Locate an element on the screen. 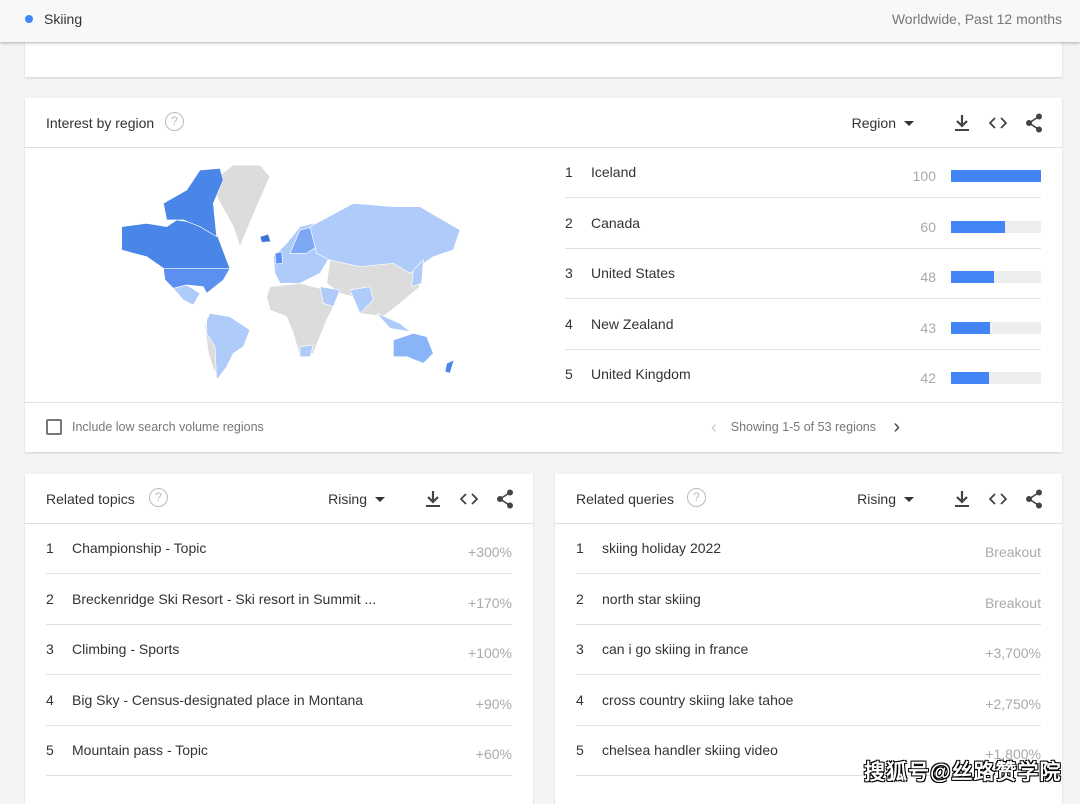  region-name: United States is located at coordinates (633, 273).